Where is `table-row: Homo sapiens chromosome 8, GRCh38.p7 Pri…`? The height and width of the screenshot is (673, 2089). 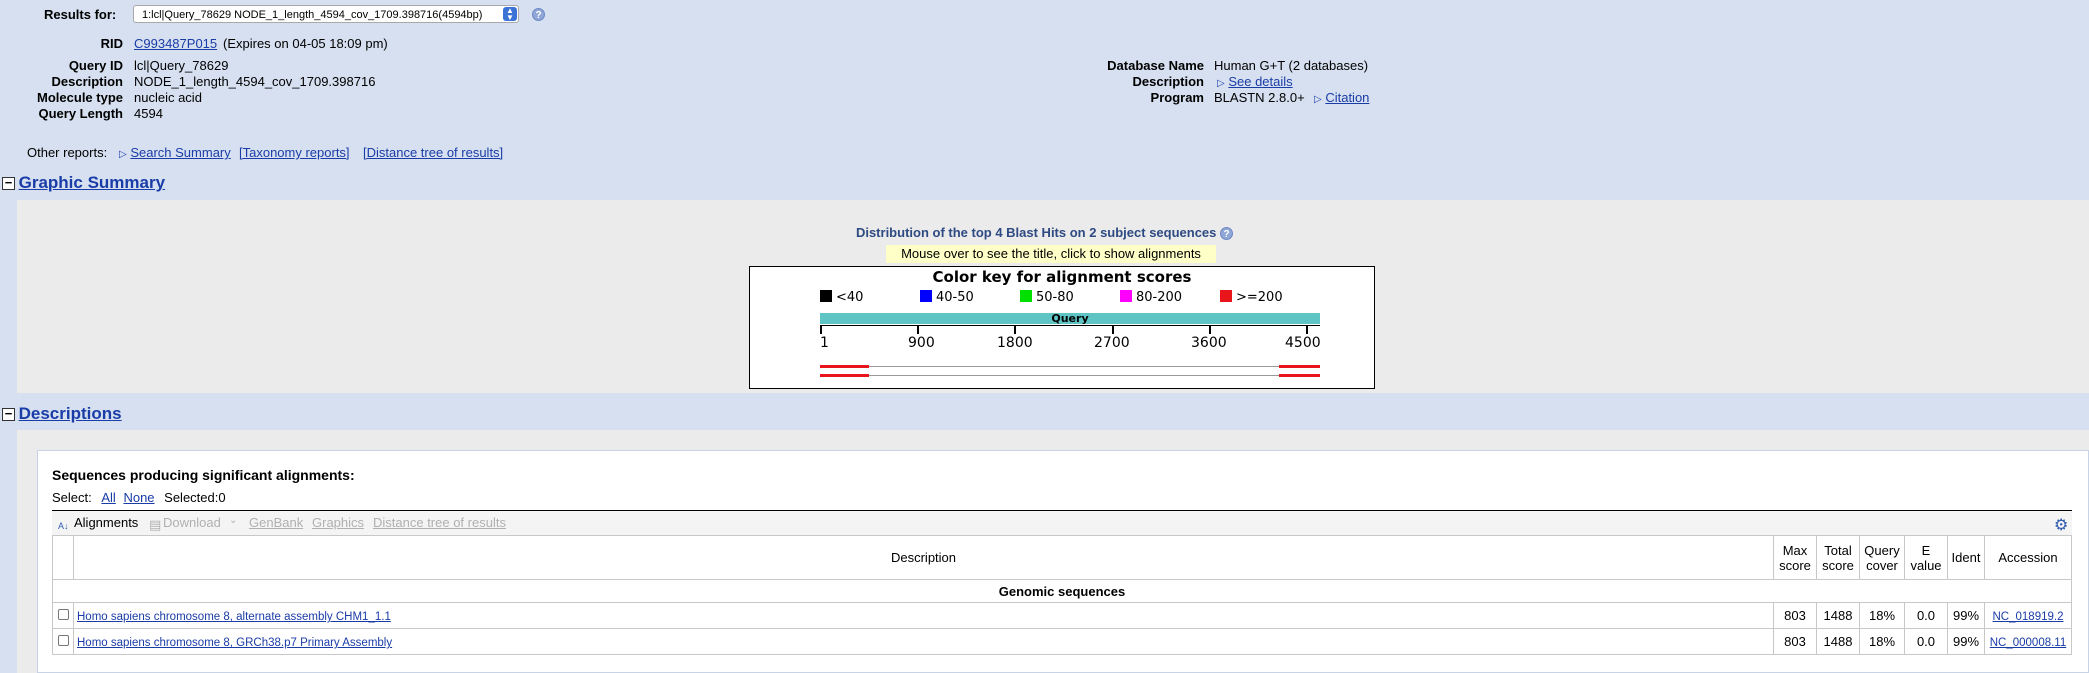
table-row: Homo sapiens chromosome 8, GRCh38.p7 Pri… is located at coordinates (1062, 641).